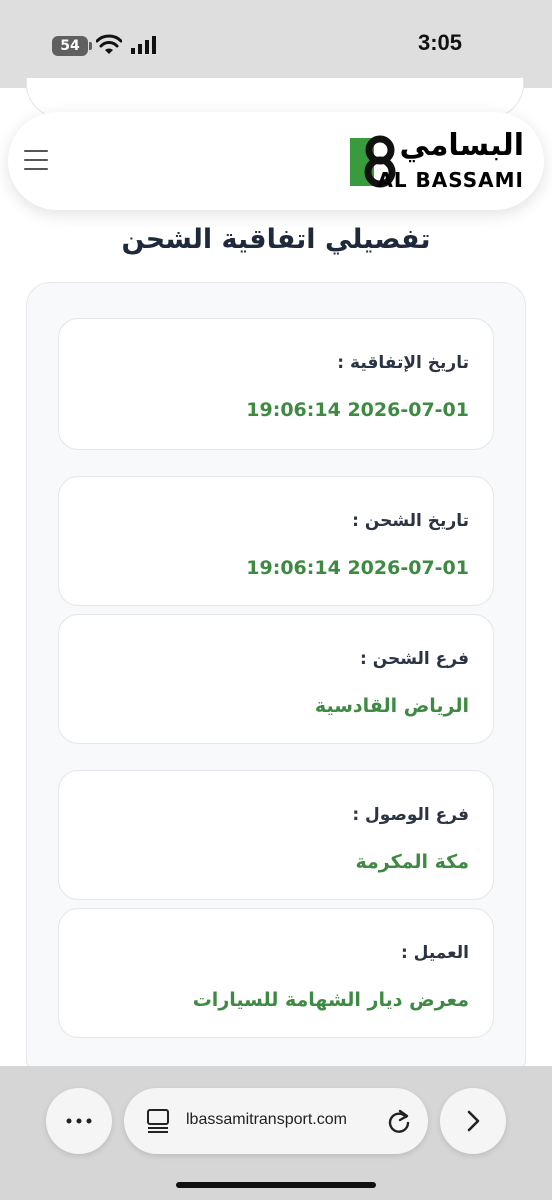  I want to click on tab-overview-icon, so click(158, 1121).